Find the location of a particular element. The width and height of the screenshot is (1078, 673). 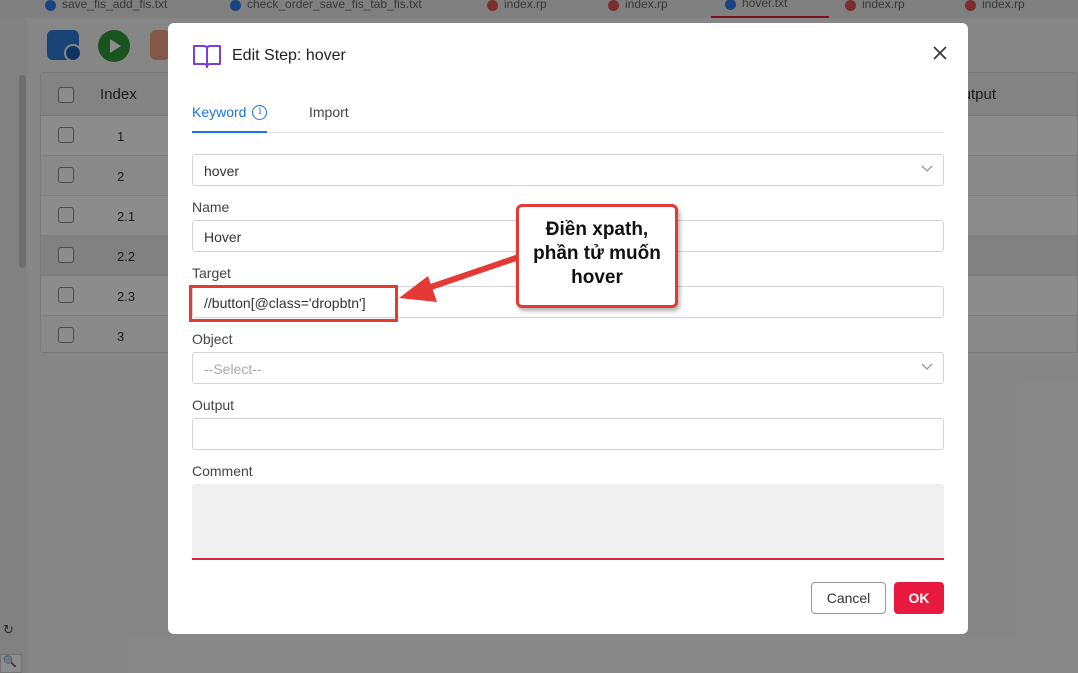

ok-button: OK is located at coordinates (919, 598).